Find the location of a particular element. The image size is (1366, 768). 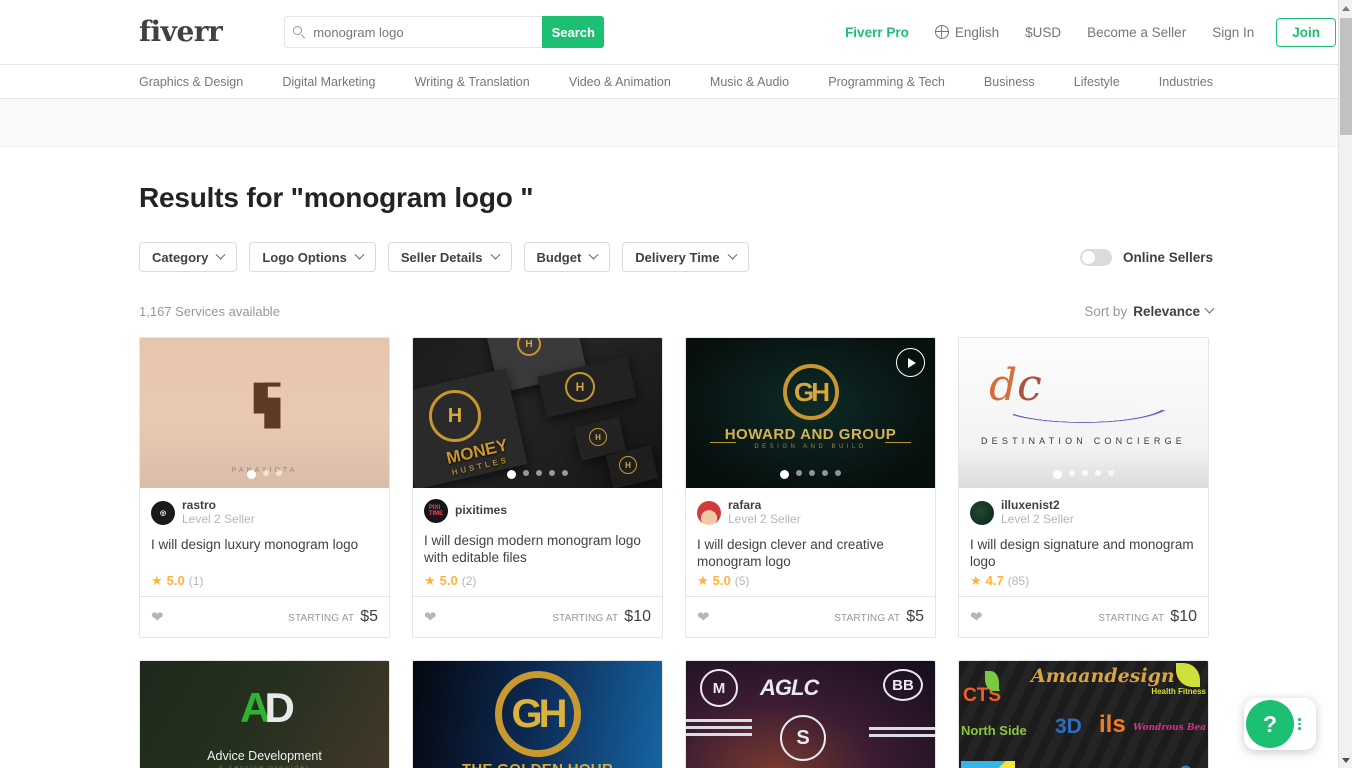

thumb-logo-3: Health Fitness is located at coordinates (1178, 691).